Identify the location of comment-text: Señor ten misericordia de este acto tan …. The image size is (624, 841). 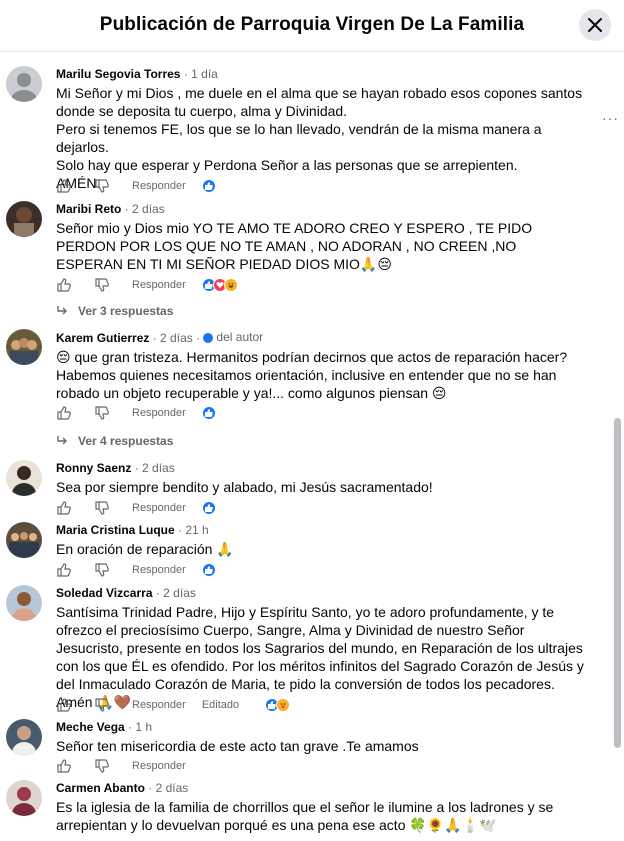
(237, 746).